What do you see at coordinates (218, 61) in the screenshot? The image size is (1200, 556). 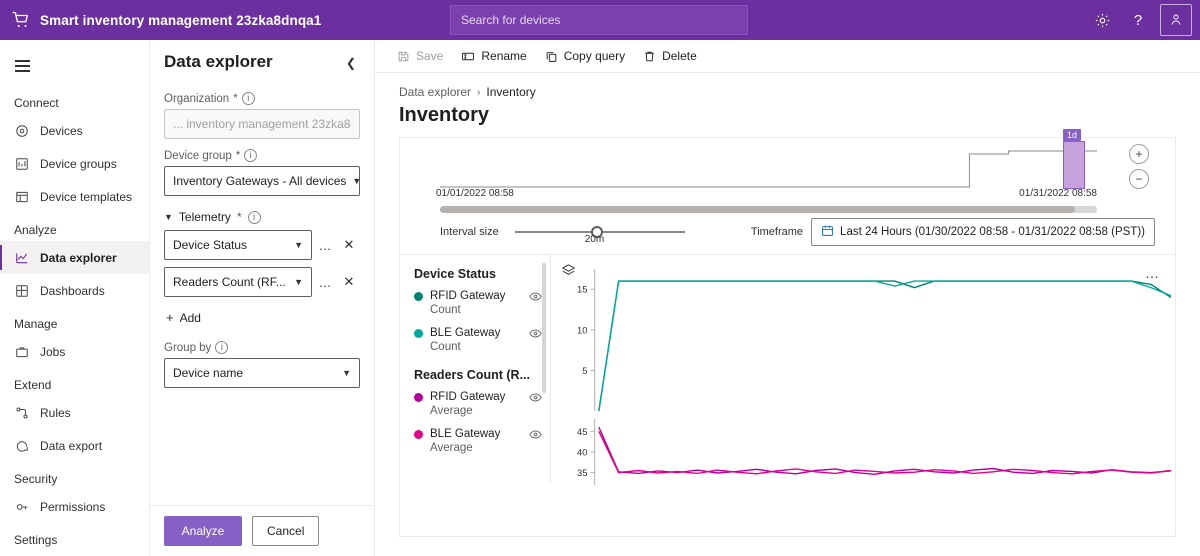 I see `panel-title: Data explorer` at bounding box center [218, 61].